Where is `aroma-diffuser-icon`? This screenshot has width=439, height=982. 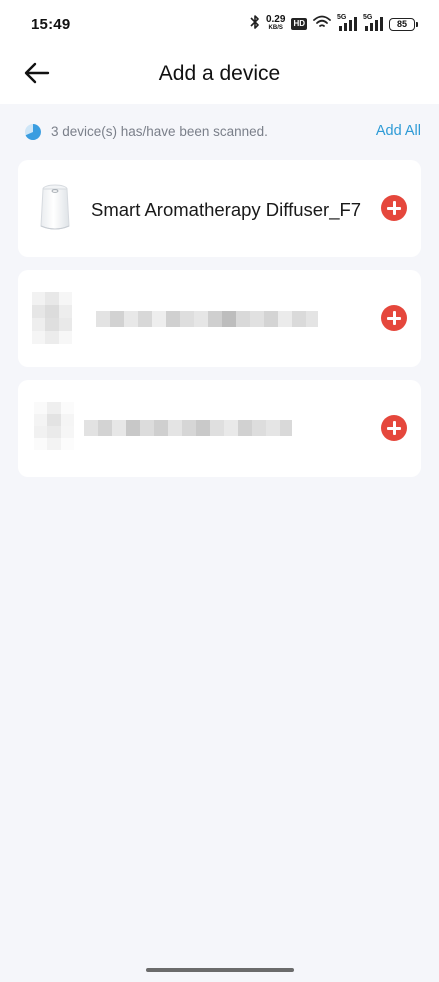 aroma-diffuser-icon is located at coordinates (55, 208).